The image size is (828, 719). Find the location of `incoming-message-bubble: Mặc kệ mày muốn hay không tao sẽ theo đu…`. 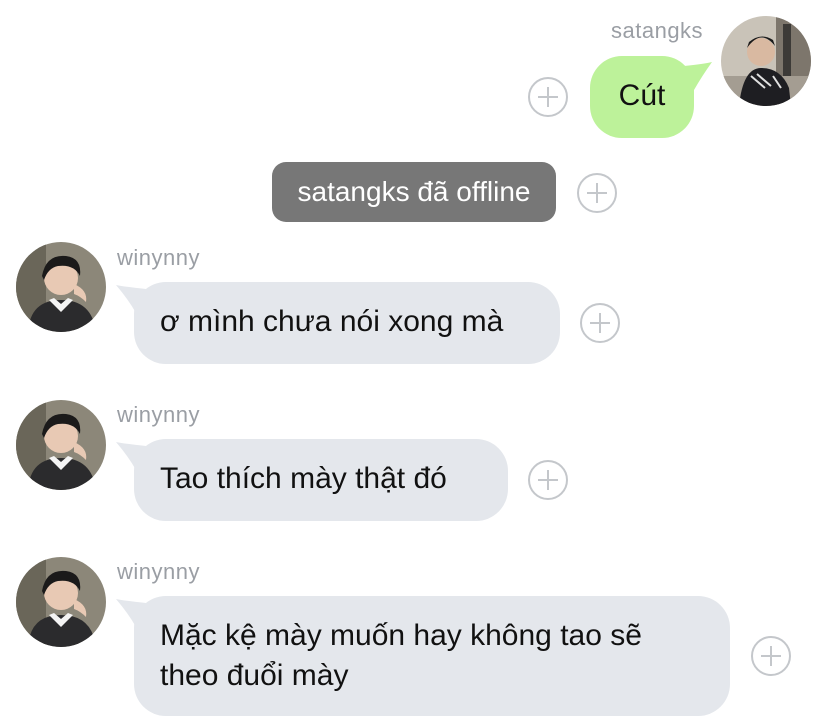

incoming-message-bubble: Mặc kệ mày muốn hay không tao sẽ theo đu… is located at coordinates (432, 656).